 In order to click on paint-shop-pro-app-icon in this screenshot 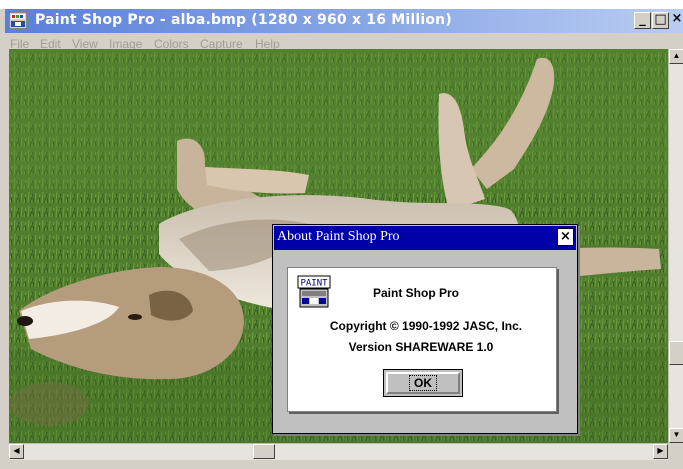, I will do `click(18, 20)`.